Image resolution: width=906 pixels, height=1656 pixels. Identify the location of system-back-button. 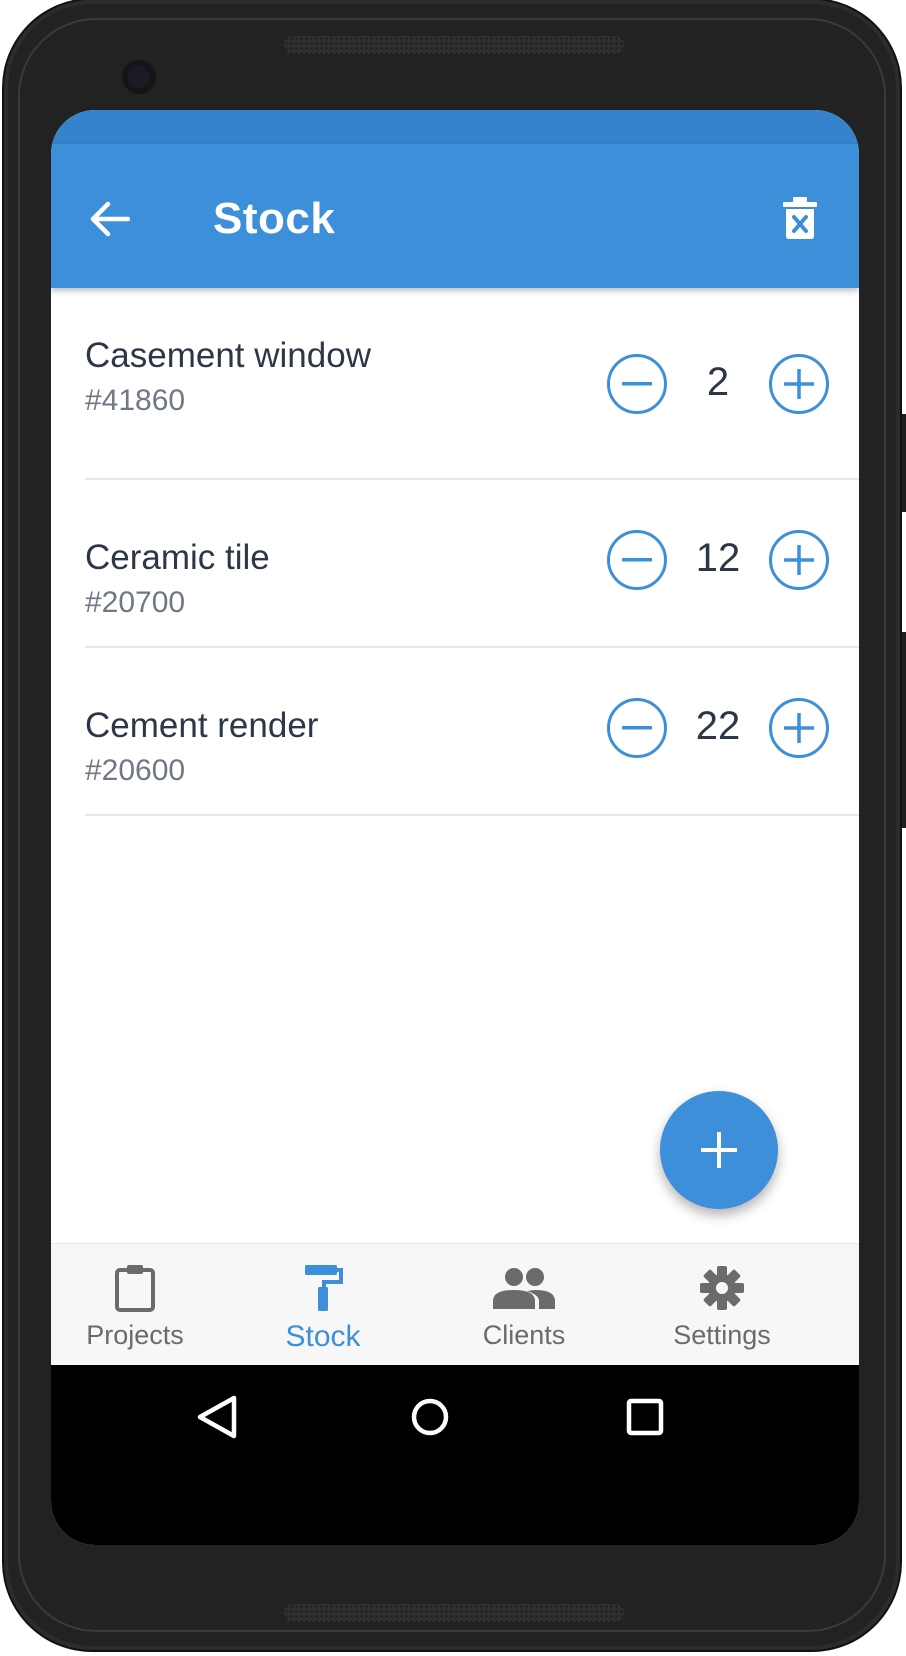
(217, 1417).